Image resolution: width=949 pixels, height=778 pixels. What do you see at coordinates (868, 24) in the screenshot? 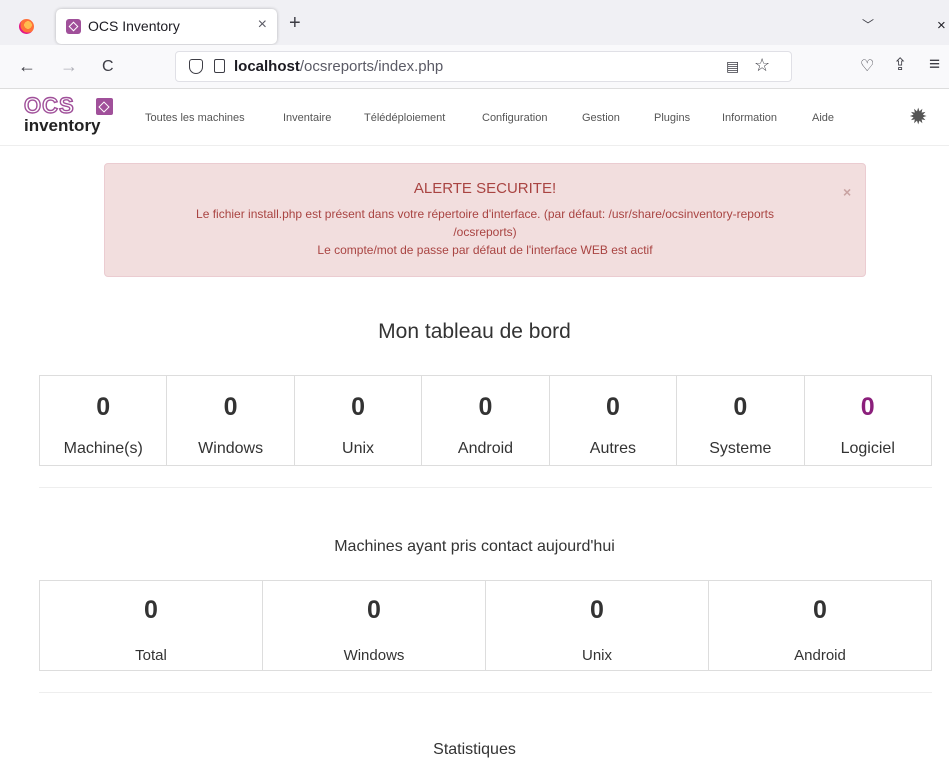
I see `tab-list-chevron-icon: ﹀` at bounding box center [868, 24].